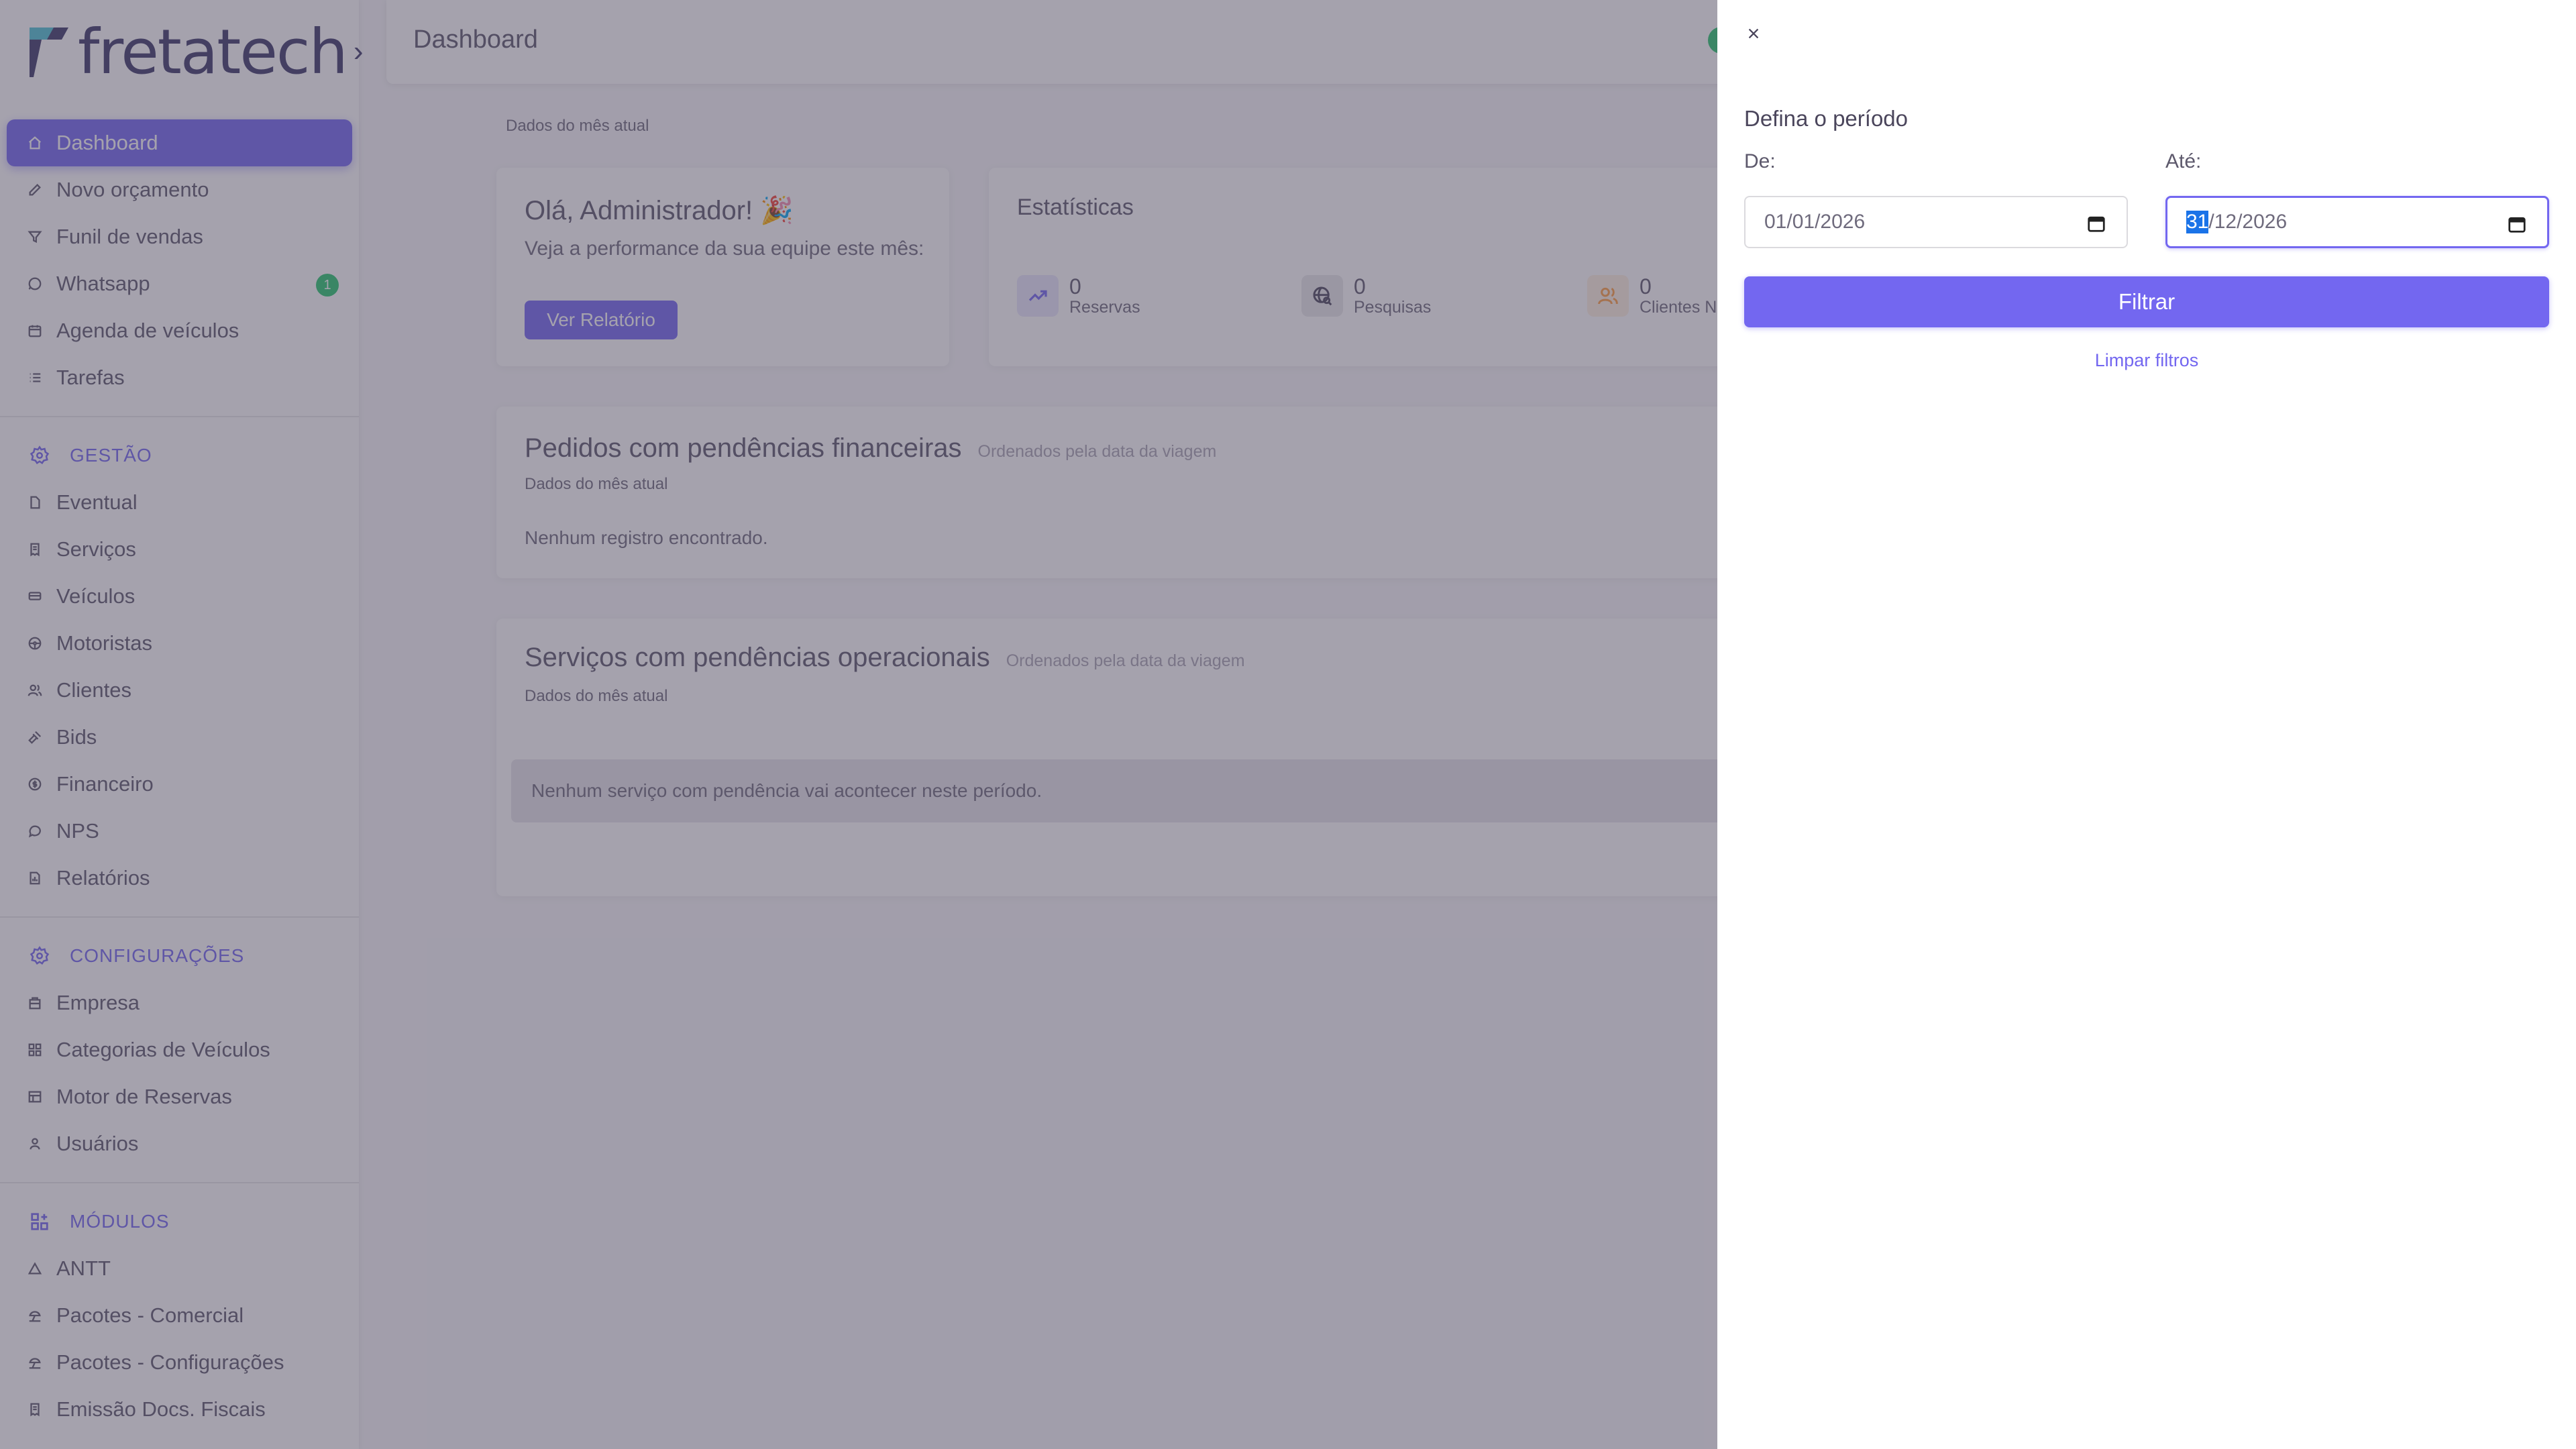 The width and height of the screenshot is (2576, 1449). Describe the element at coordinates (2248, 222) in the screenshot. I see `to-date-value: /12/2026` at that location.